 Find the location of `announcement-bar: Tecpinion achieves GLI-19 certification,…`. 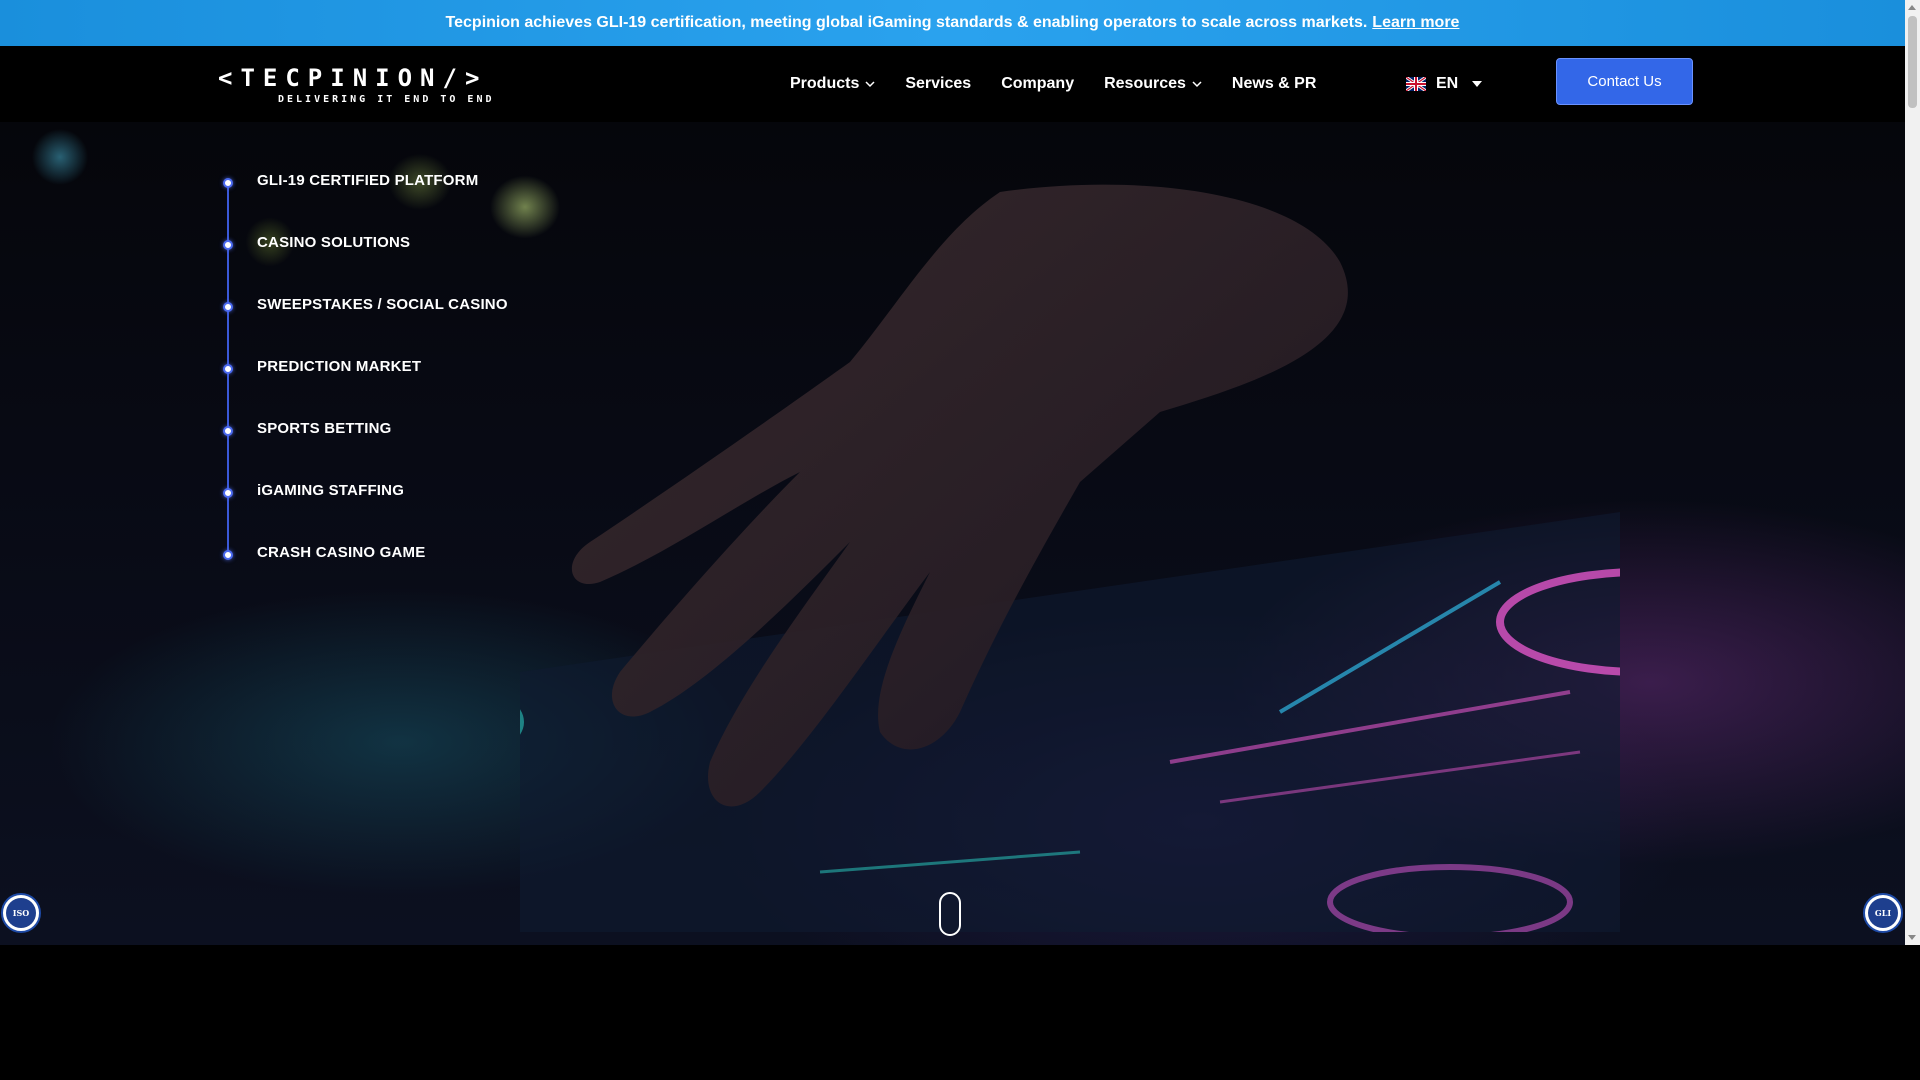

announcement-bar: Tecpinion achieves GLI-19 certification,… is located at coordinates (952, 23).